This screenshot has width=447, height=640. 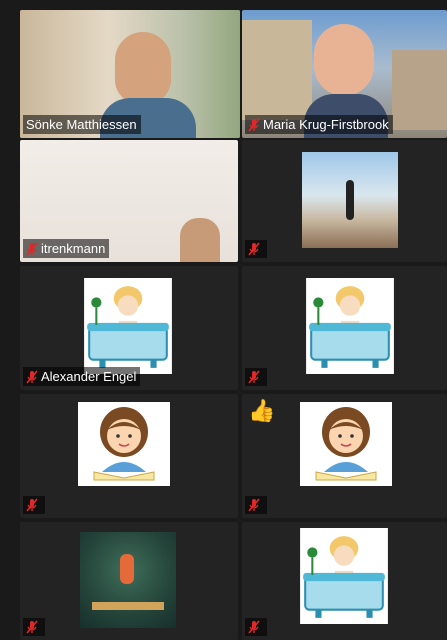 What do you see at coordinates (319, 124) in the screenshot?
I see `participant-name: Maria Krug-Firstbrook` at bounding box center [319, 124].